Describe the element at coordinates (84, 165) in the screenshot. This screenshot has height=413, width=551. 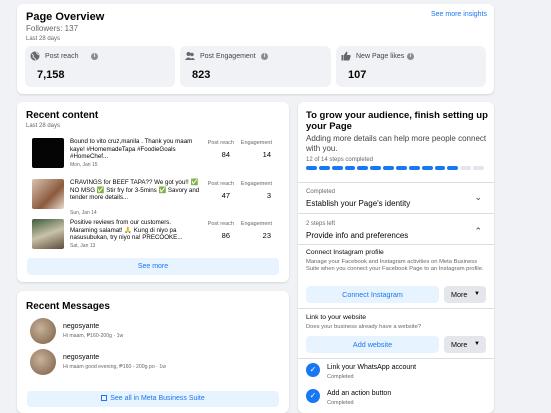
I see `post-date: Mon, Jan 15` at that location.